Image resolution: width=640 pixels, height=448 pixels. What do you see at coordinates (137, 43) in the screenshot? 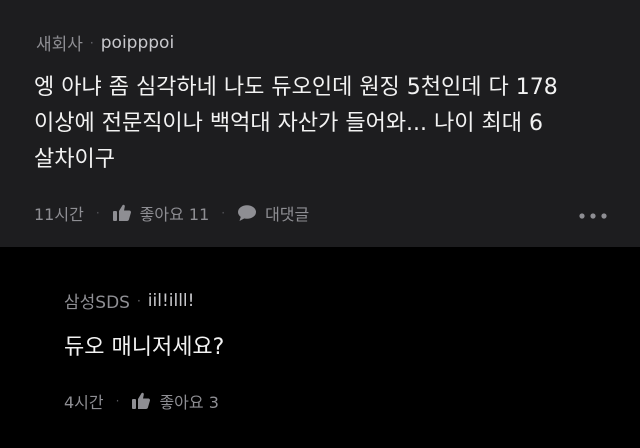
I see `author-nickname: poipppoi` at bounding box center [137, 43].